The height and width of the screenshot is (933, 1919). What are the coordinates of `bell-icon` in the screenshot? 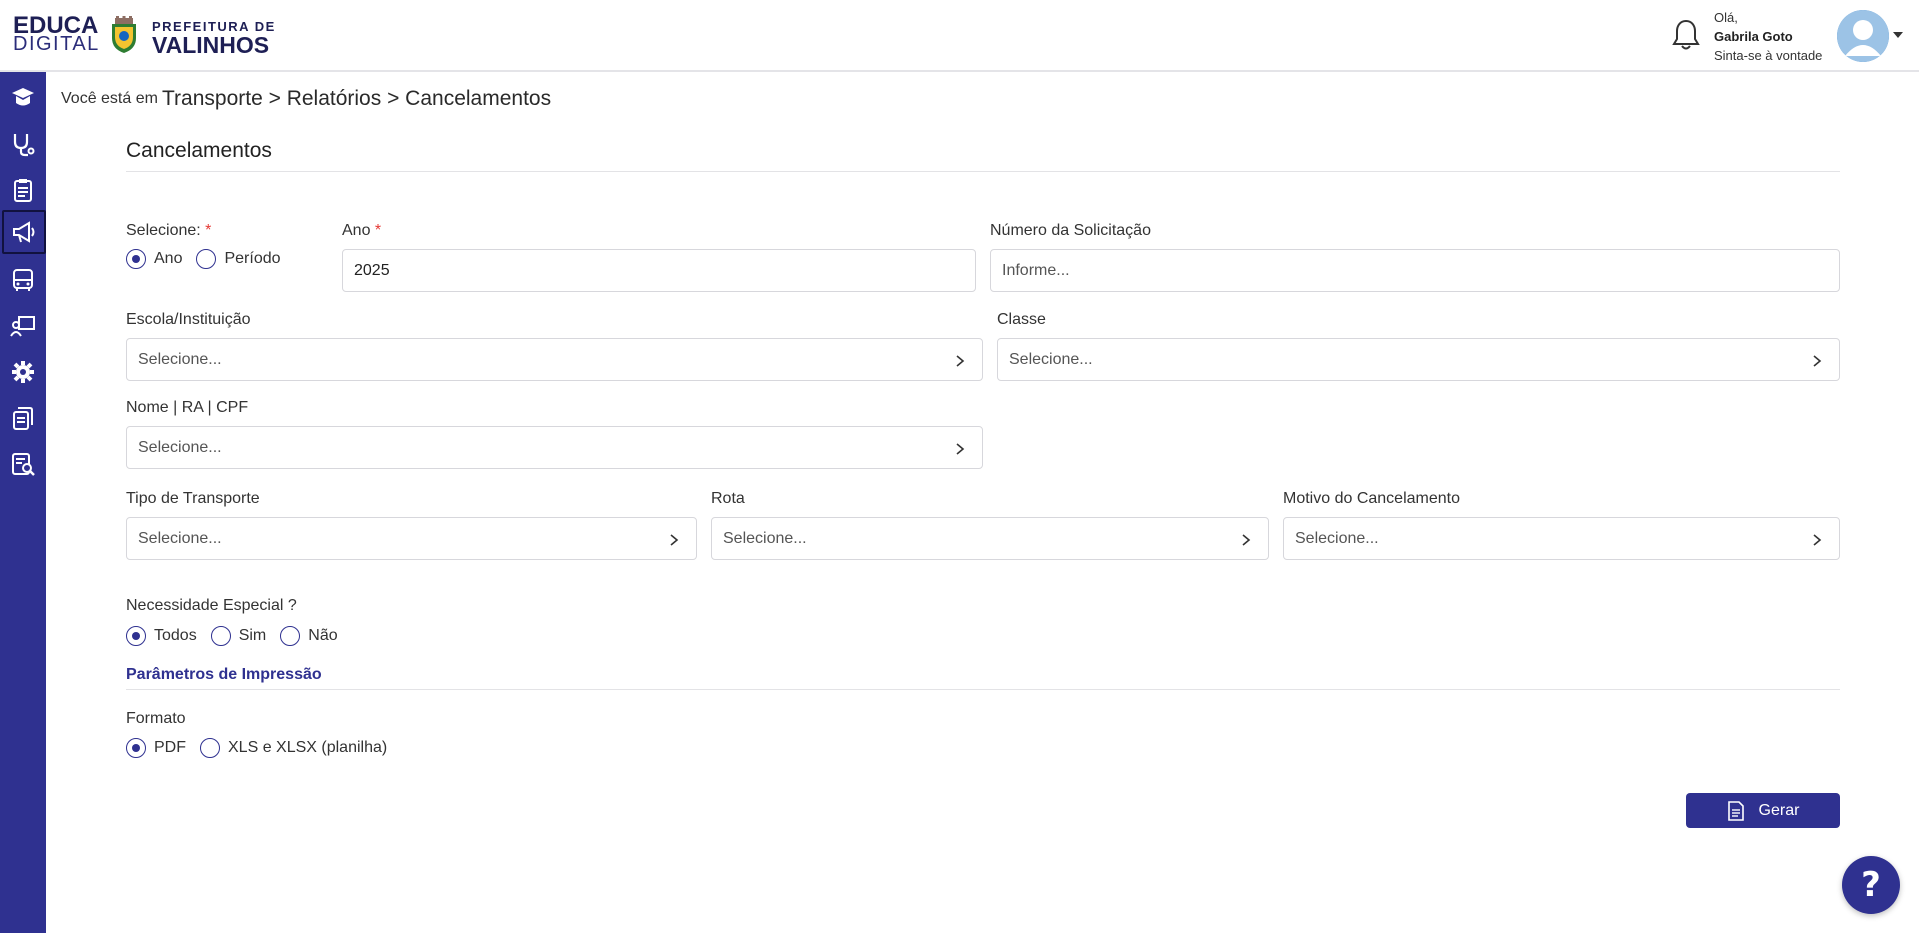 It's located at (1686, 35).